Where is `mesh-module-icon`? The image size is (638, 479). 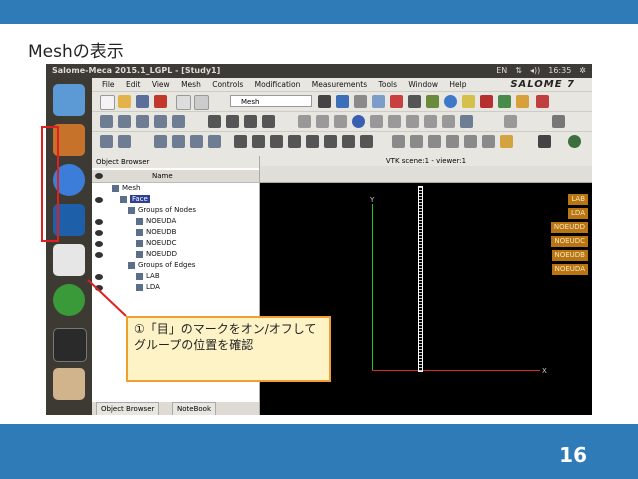
mesh-module-icon is located at coordinates (378, 101).